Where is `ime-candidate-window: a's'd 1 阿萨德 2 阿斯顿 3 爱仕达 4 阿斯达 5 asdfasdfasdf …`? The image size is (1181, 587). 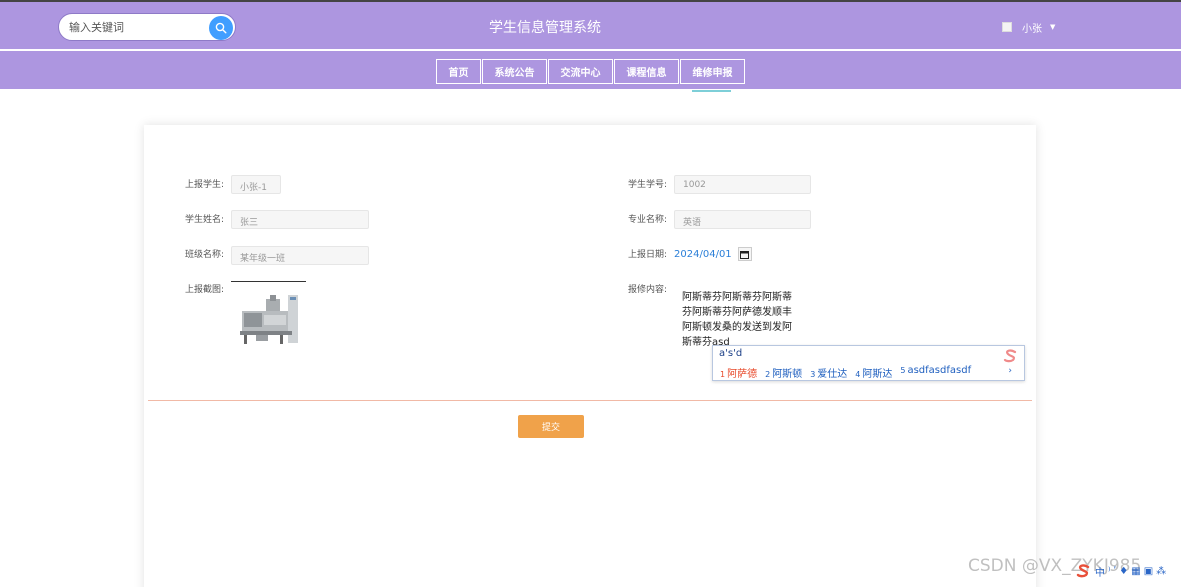
ime-candidate-window: a's'd 1 阿萨德 2 阿斯顿 3 爱仕达 4 阿斯达 5 asdfasdfasdf … is located at coordinates (868, 363).